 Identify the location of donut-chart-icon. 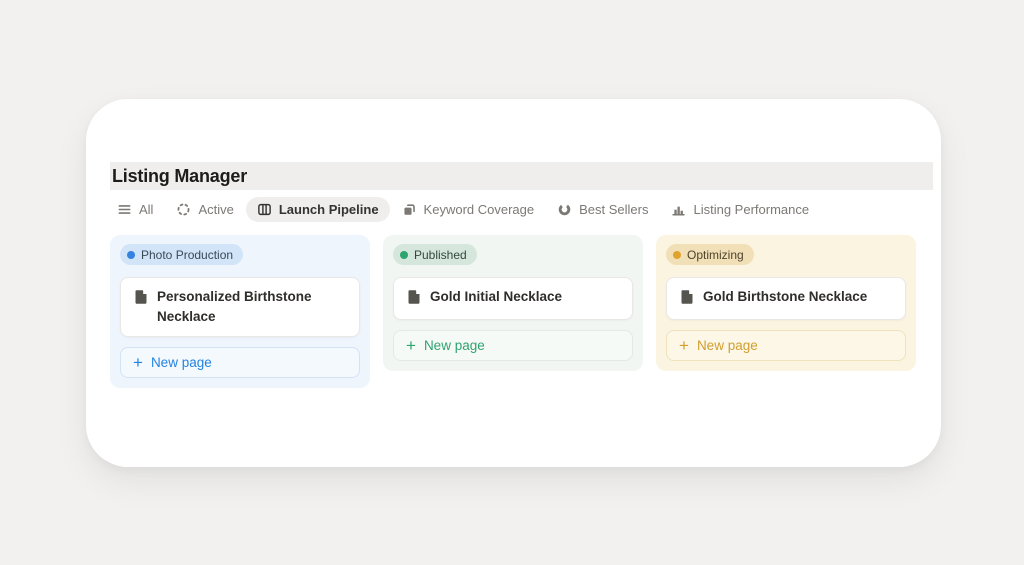
(564, 209).